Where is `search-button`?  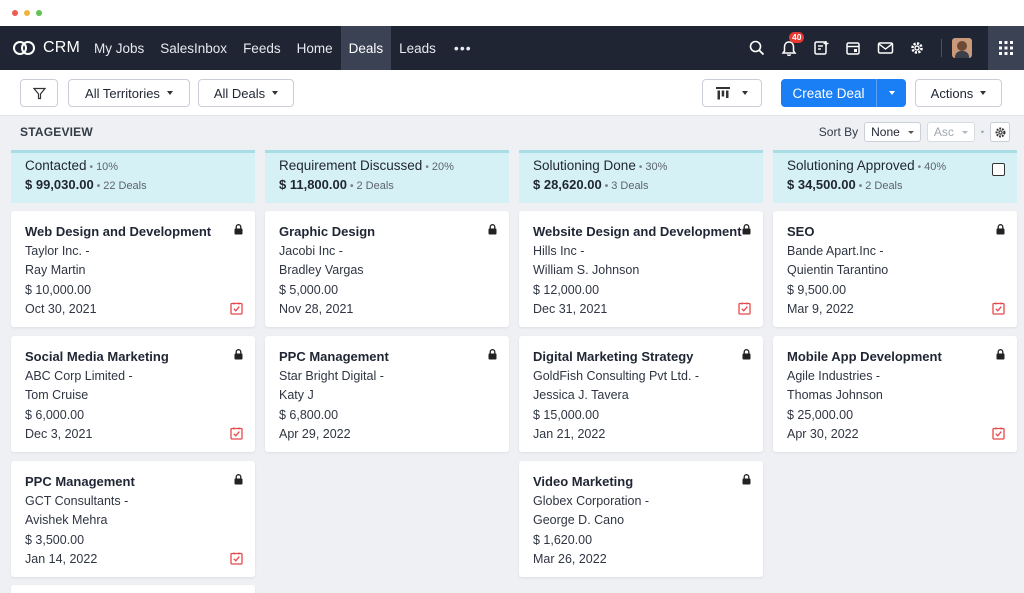 search-button is located at coordinates (757, 48).